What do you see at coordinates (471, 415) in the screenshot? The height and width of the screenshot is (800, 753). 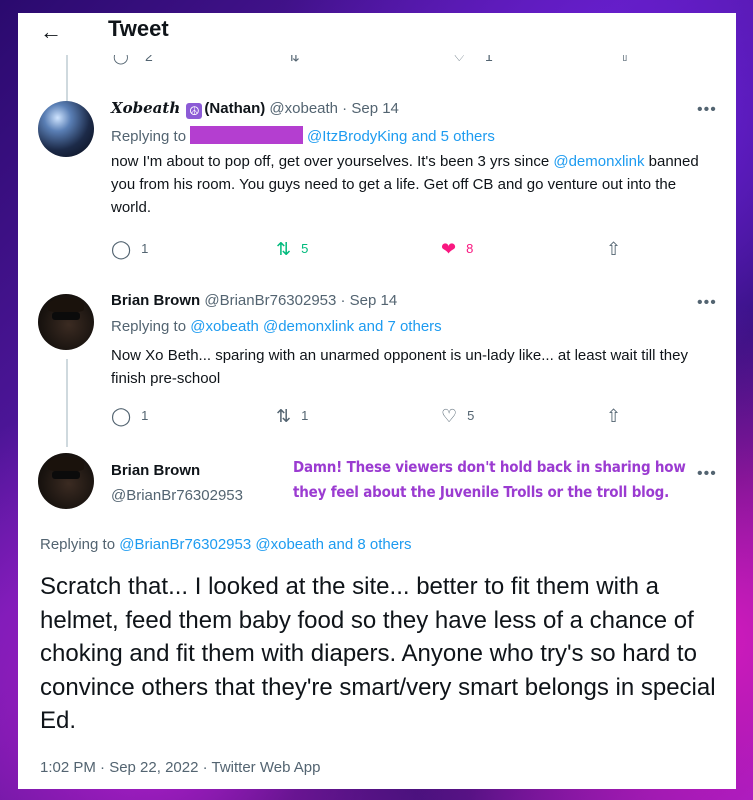 I see `like-count: 5` at bounding box center [471, 415].